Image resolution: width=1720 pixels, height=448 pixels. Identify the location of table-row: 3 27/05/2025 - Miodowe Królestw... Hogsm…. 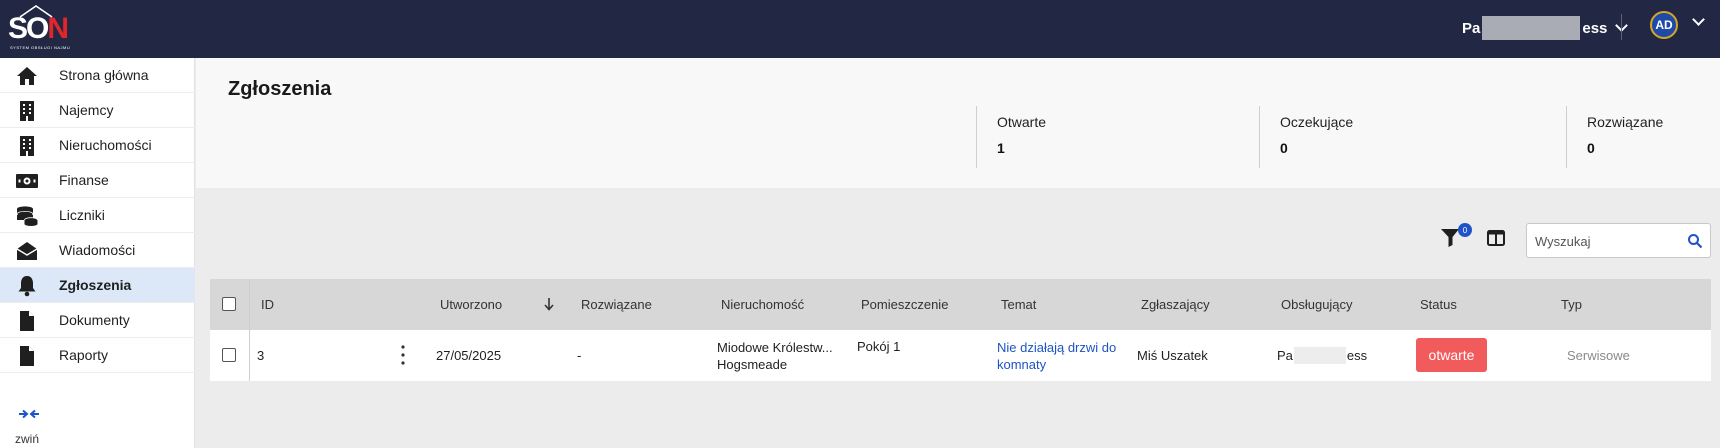
(960, 355).